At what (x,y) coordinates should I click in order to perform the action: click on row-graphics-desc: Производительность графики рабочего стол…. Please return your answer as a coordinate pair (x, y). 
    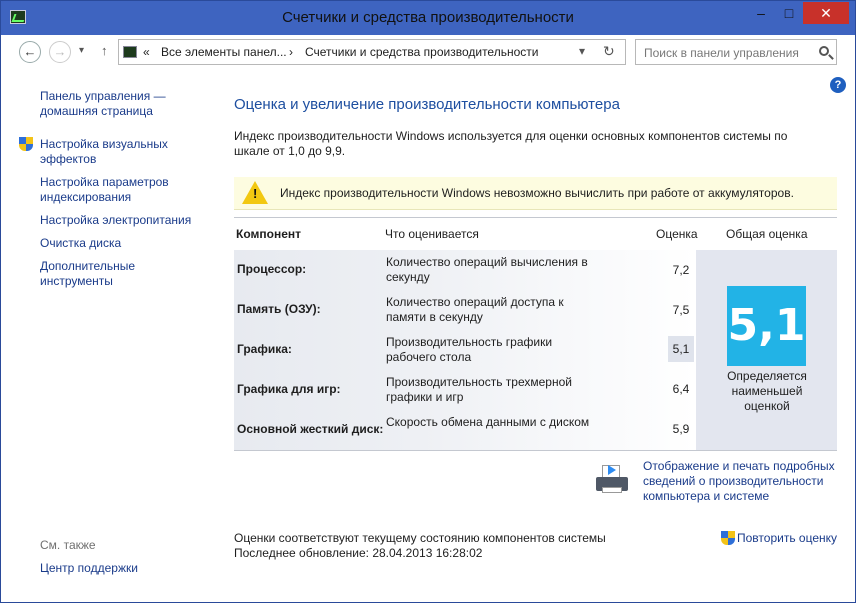
    Looking at the image, I should click on (469, 349).